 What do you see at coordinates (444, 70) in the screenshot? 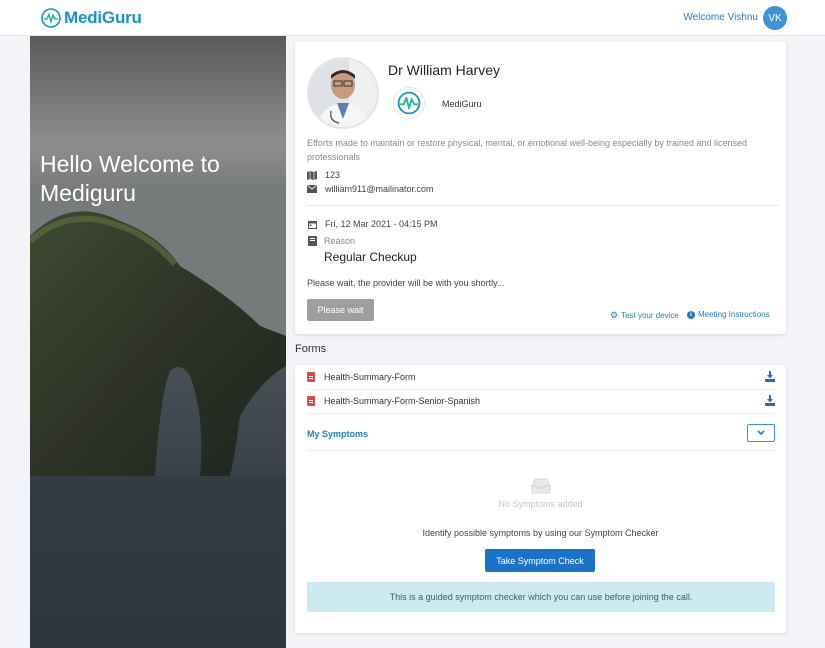
I see `doctor-name: Dr William Harvey` at bounding box center [444, 70].